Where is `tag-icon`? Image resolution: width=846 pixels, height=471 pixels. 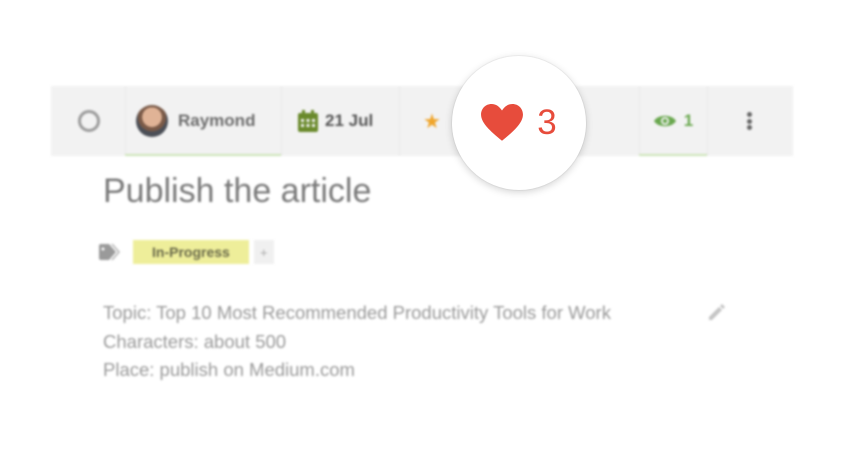 tag-icon is located at coordinates (109, 252).